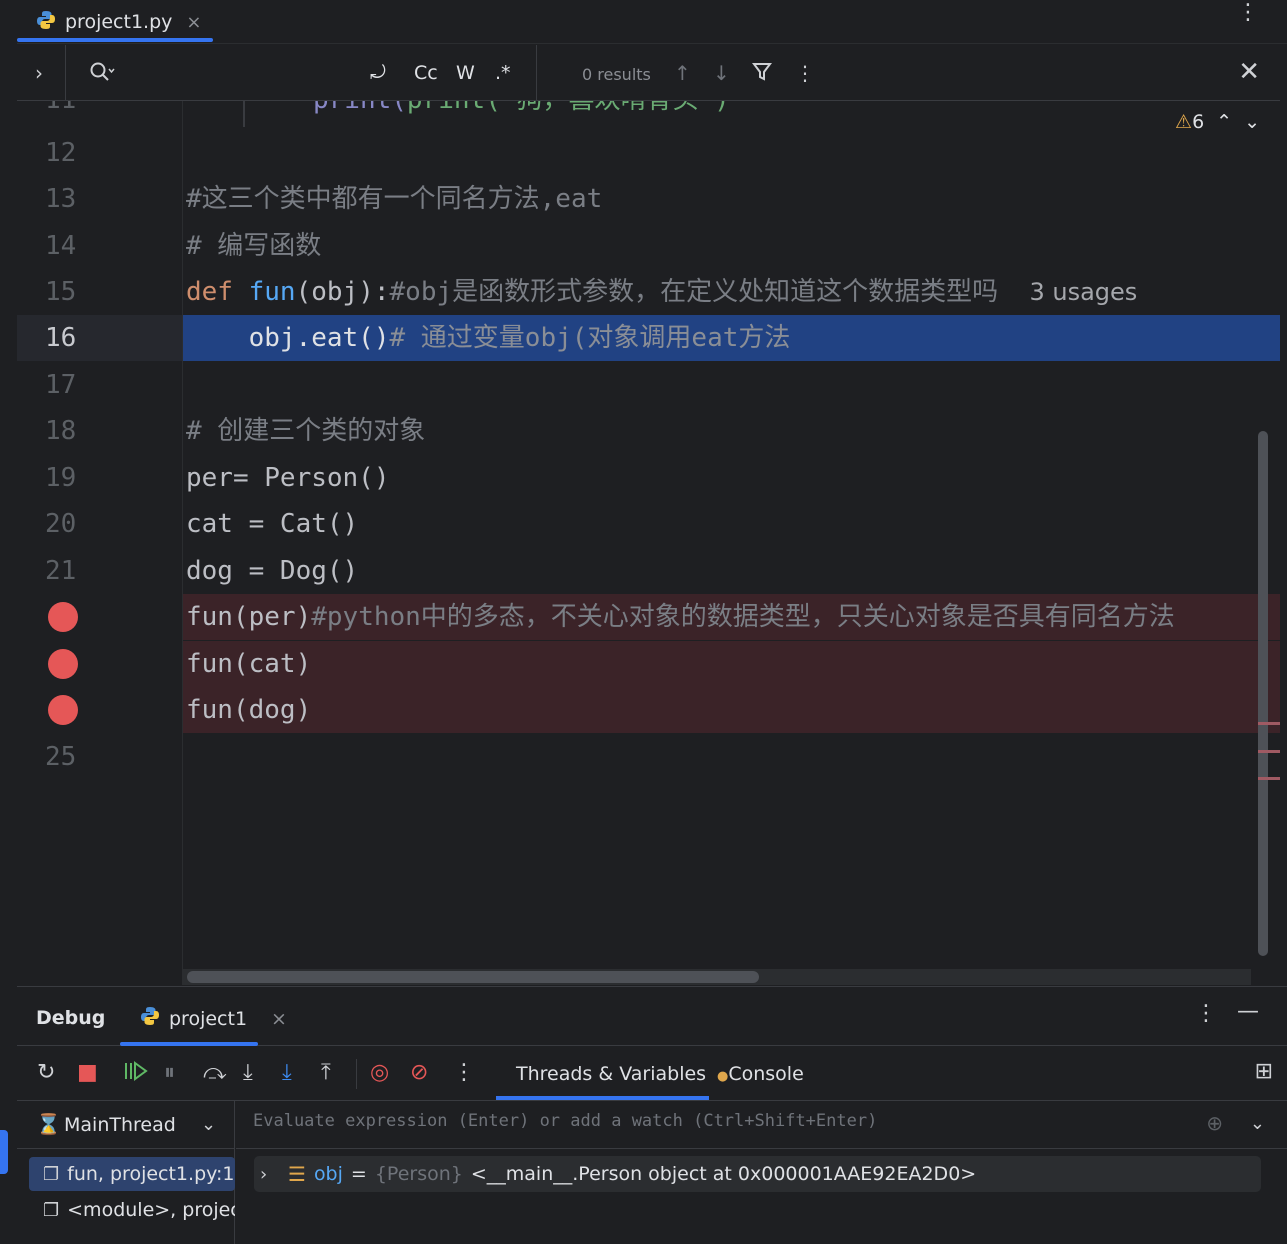 Image resolution: width=1287 pixels, height=1244 pixels. What do you see at coordinates (213, 1018) in the screenshot?
I see `debug-session-tab: project1 ×` at bounding box center [213, 1018].